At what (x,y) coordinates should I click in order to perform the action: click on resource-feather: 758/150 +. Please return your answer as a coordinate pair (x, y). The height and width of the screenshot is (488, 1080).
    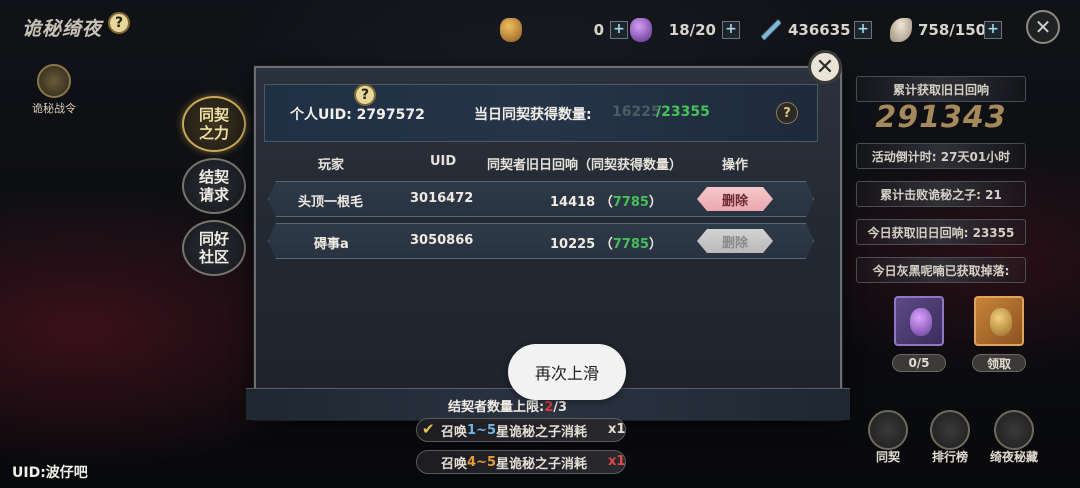
    Looking at the image, I should click on (946, 30).